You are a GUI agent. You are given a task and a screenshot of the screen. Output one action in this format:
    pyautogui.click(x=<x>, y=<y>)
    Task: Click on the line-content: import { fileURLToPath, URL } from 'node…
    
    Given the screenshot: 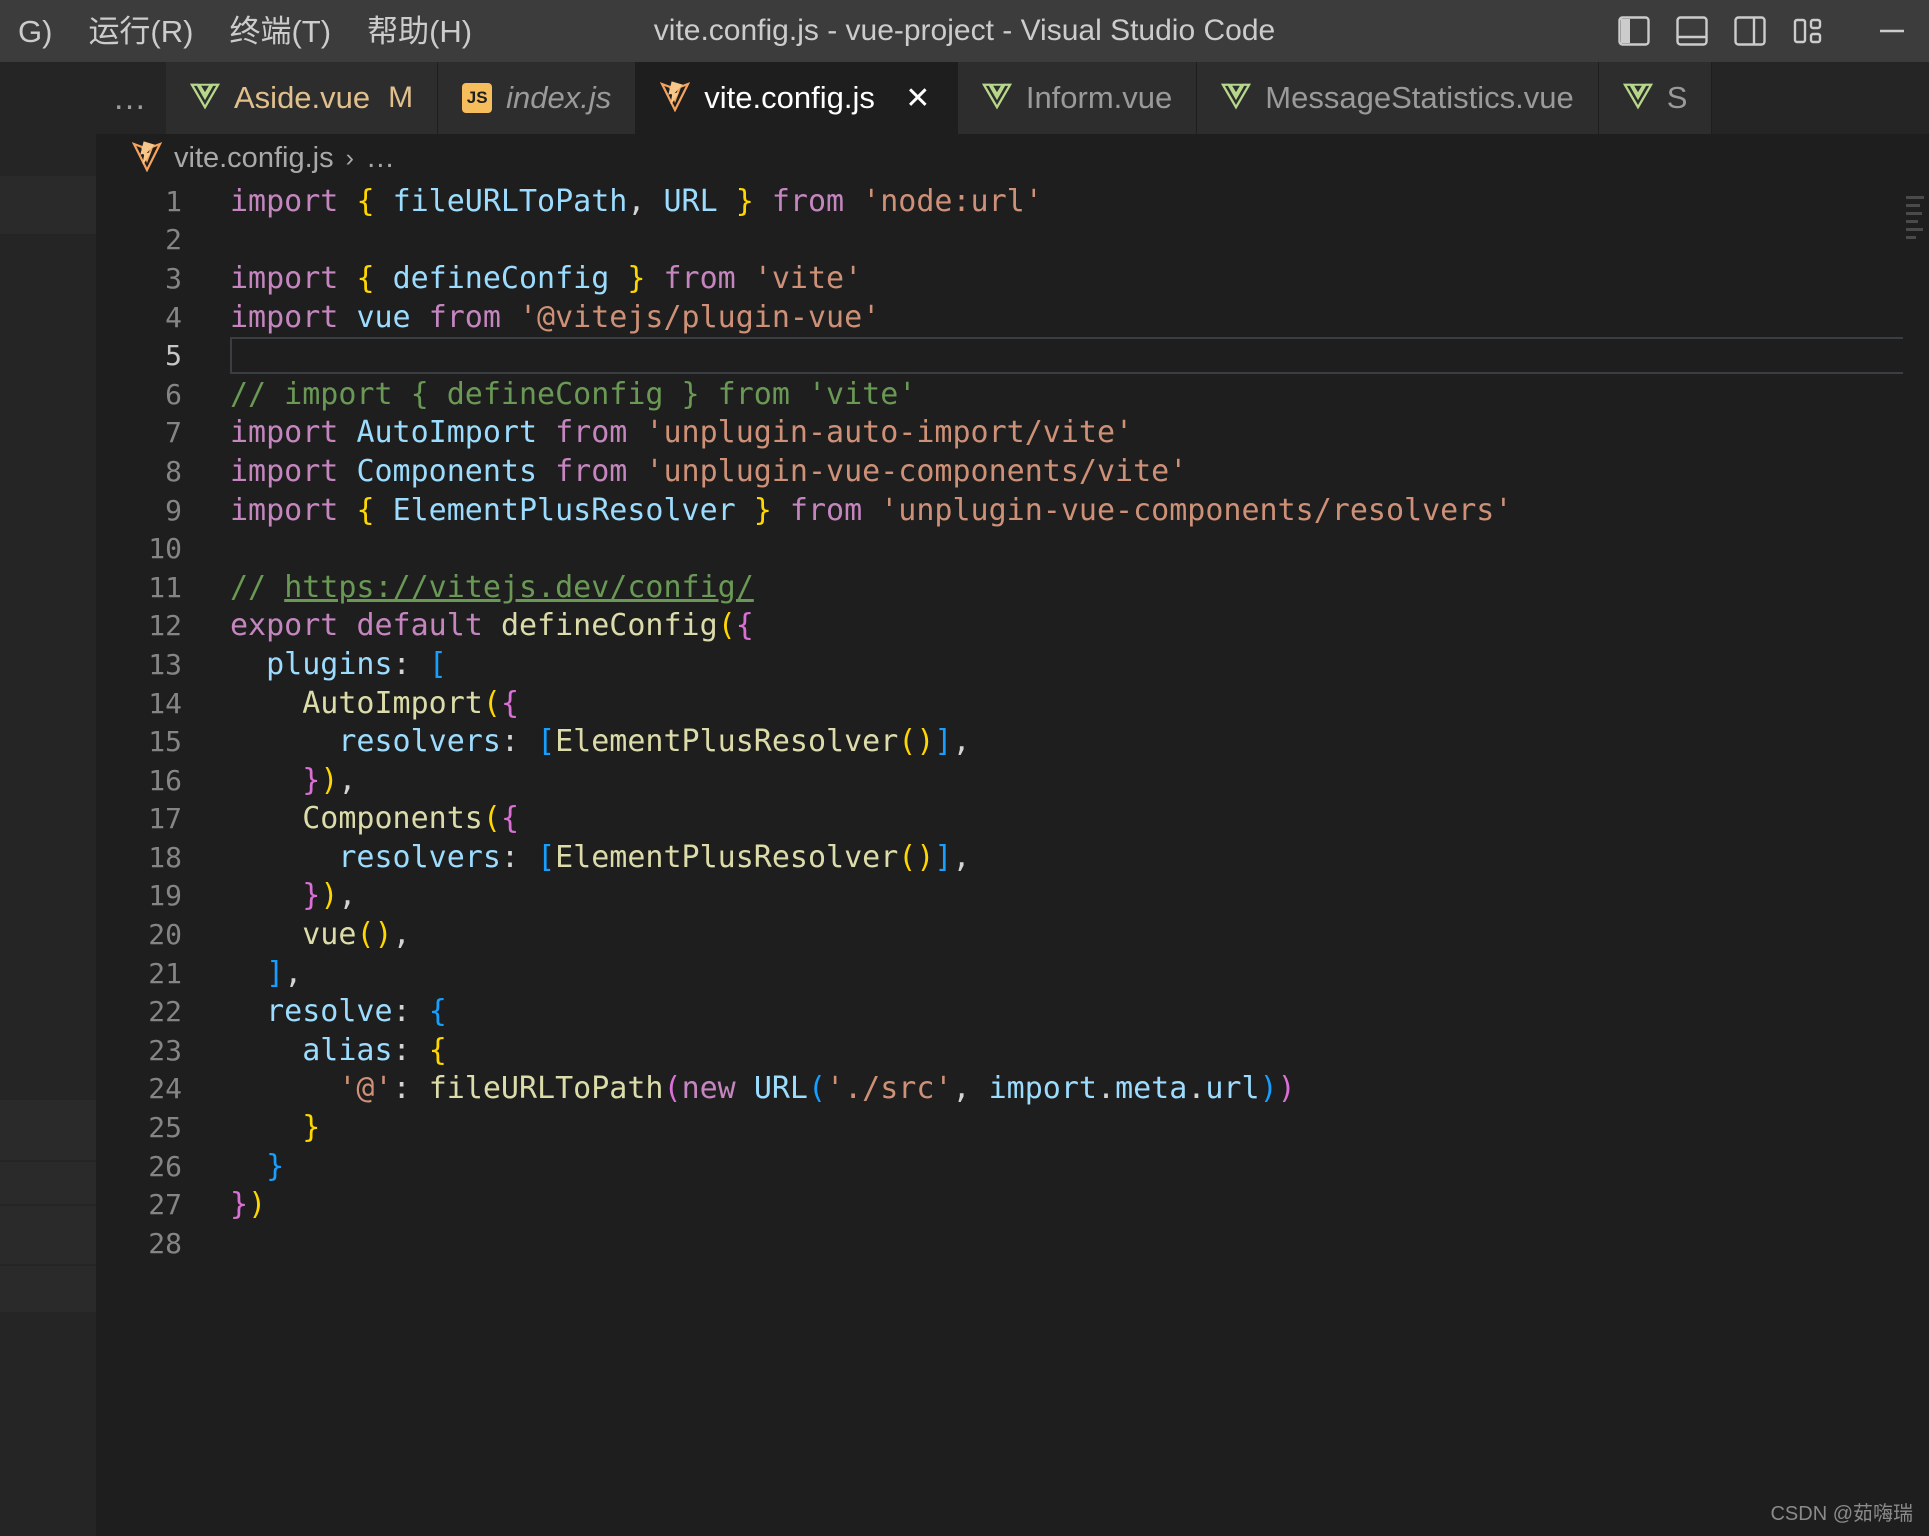 What is the action you would take?
    pyautogui.click(x=624, y=201)
    